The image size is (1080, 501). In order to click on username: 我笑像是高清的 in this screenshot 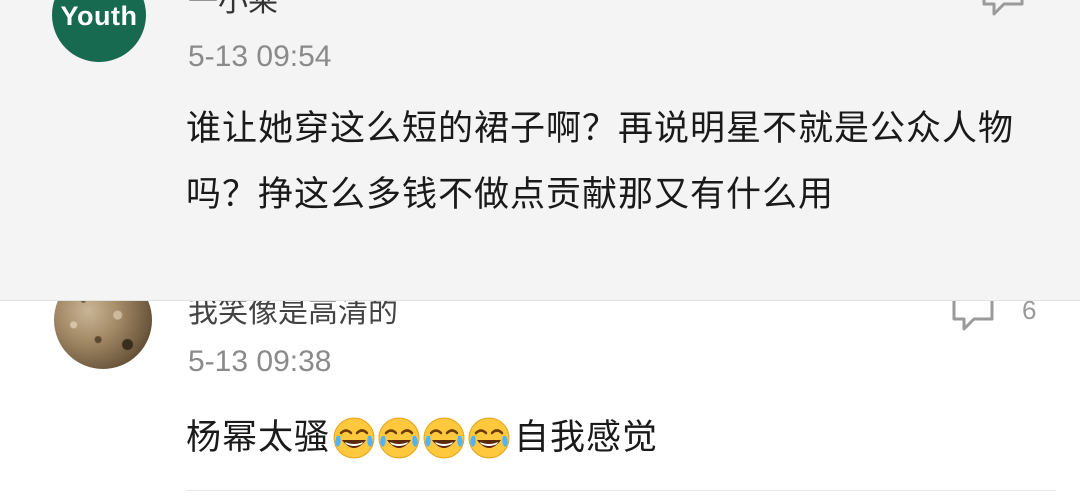, I will do `click(293, 316)`.